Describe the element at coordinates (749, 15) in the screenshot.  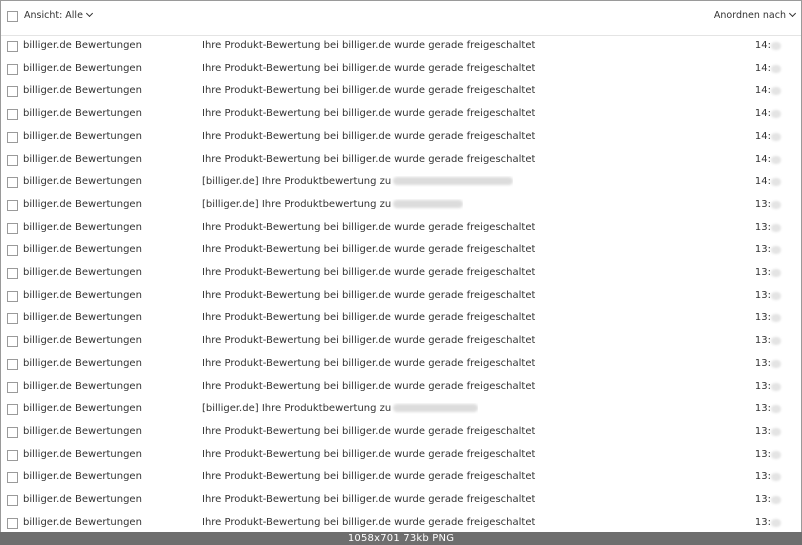
I see `sort-label: Anordnen nach` at that location.